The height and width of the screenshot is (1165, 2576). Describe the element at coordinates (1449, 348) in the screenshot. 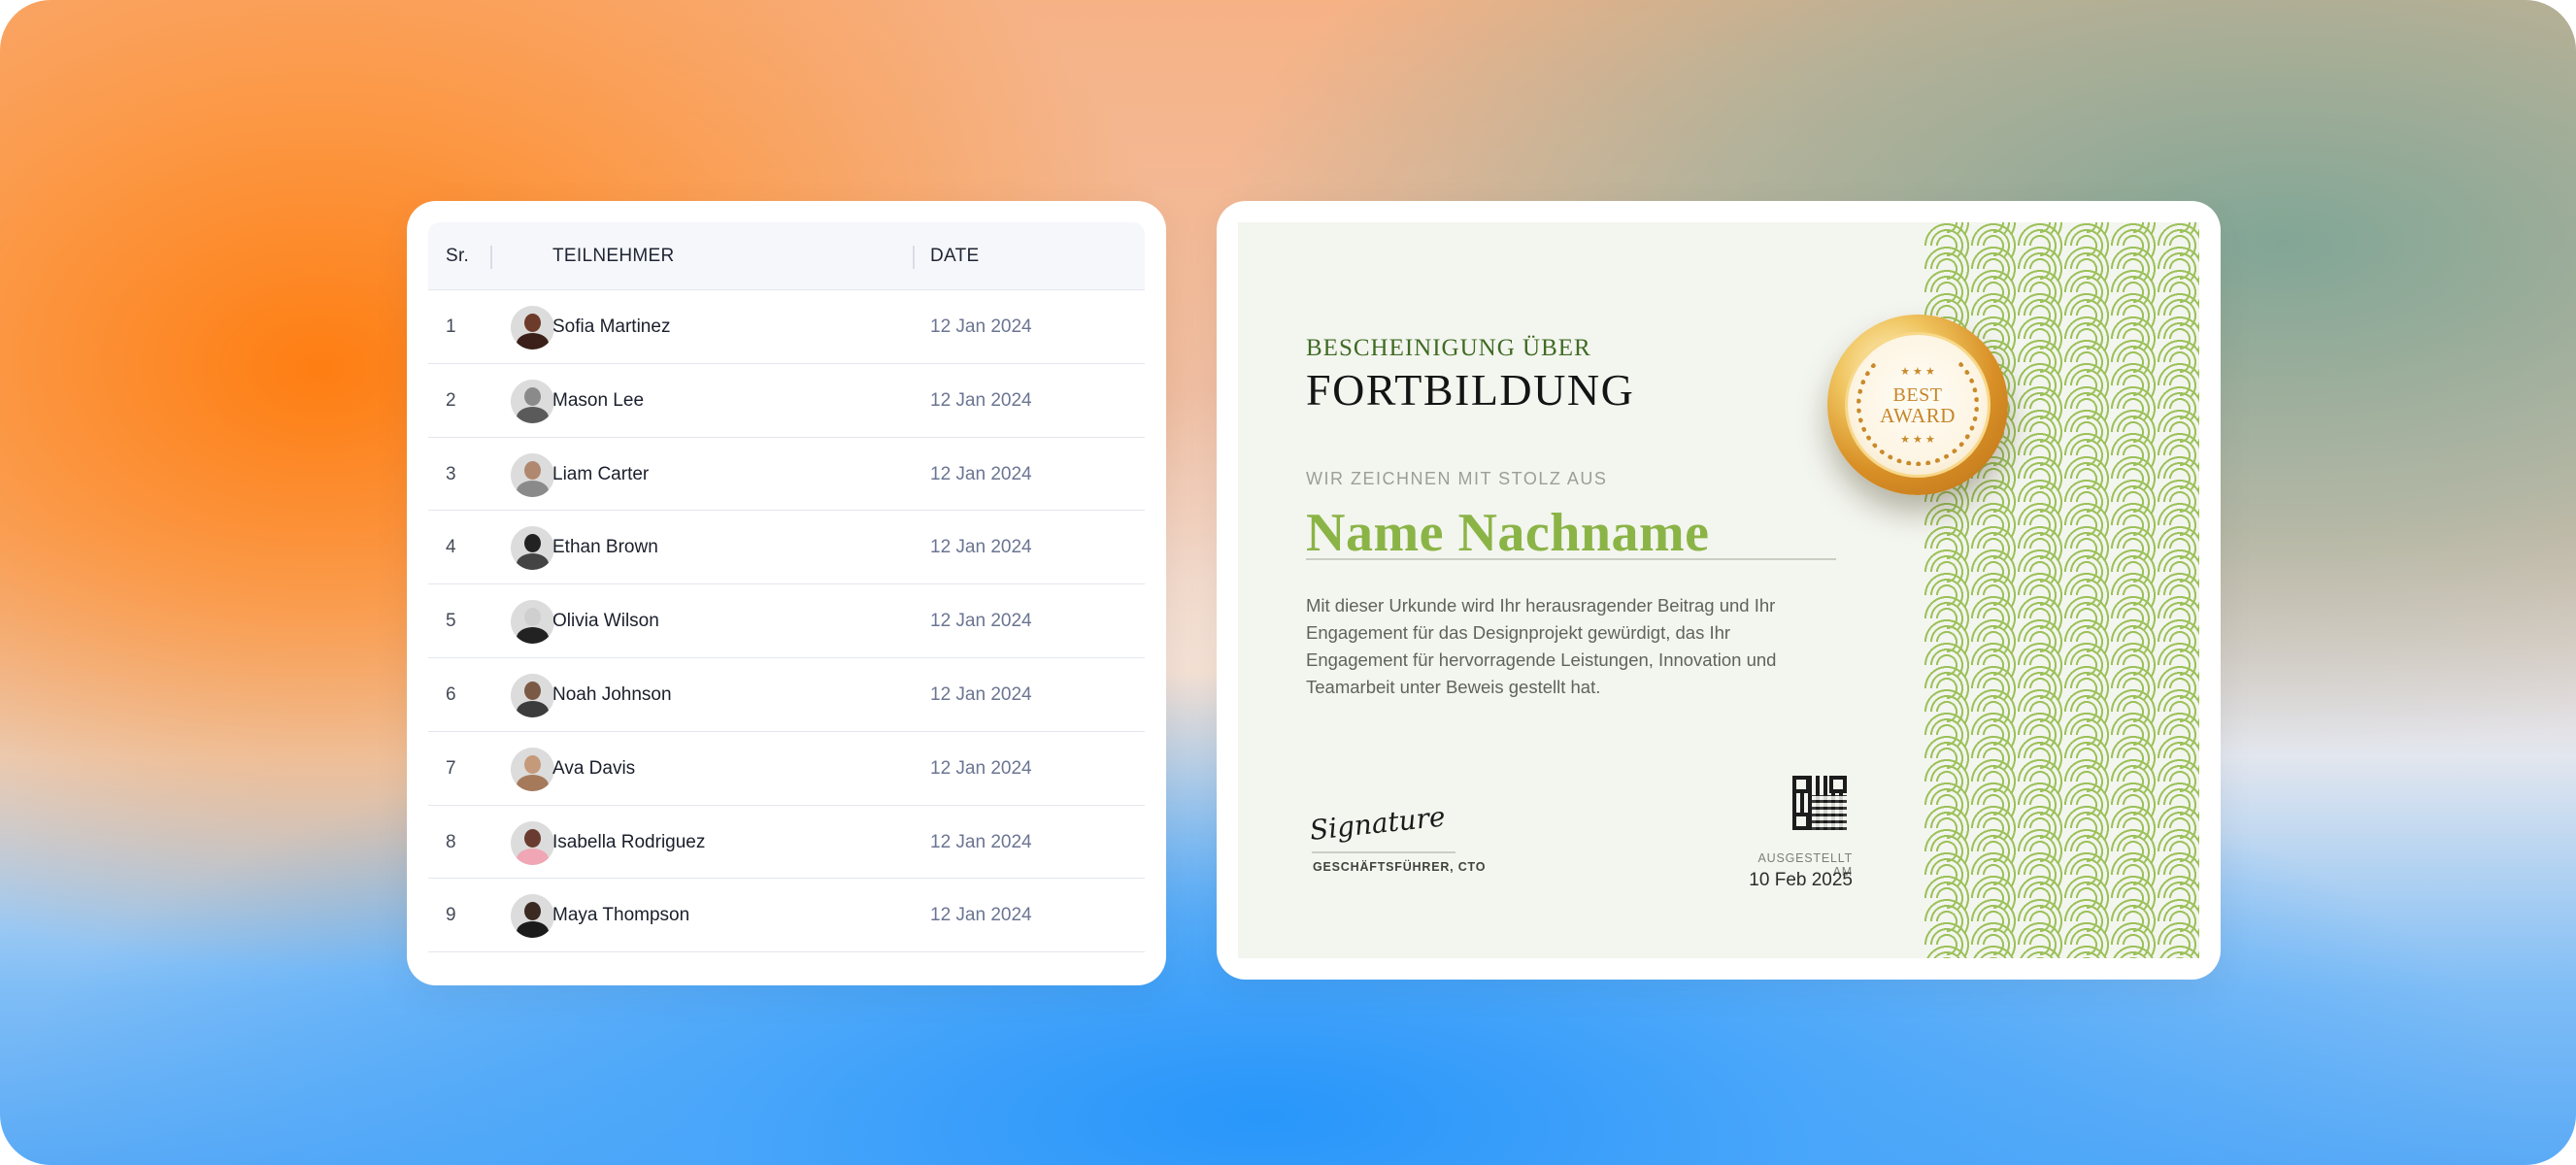

I see `certificate-kicker: BESCHEINIGUNG ÜBER` at that location.